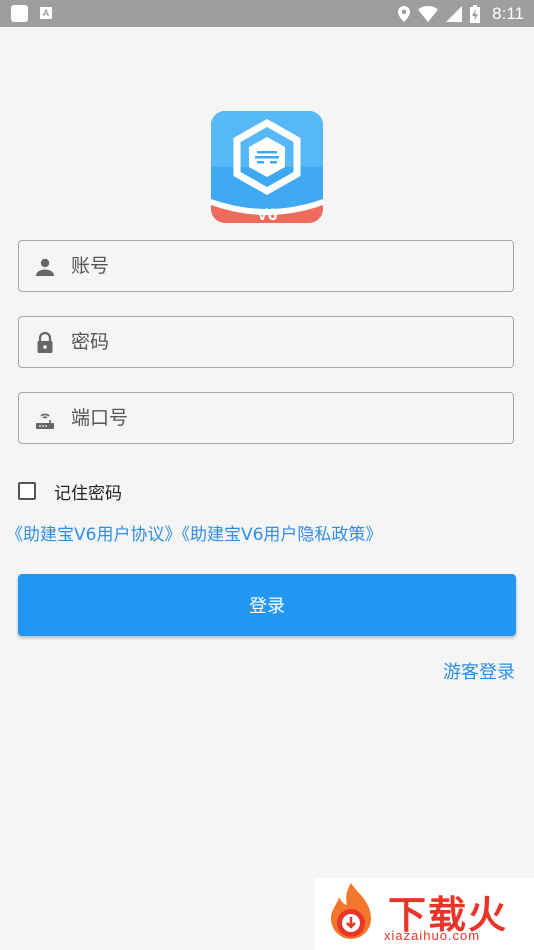 The image size is (534, 950). I want to click on password-field, so click(266, 342).